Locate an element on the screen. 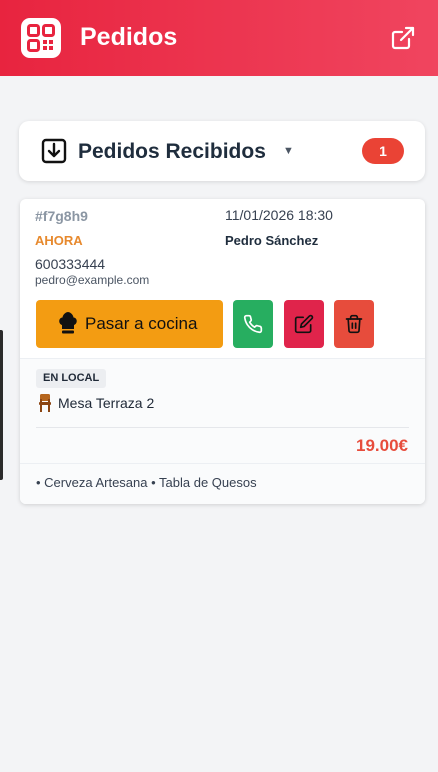 The height and width of the screenshot is (772, 438). chef-hat-icon is located at coordinates (68, 325).